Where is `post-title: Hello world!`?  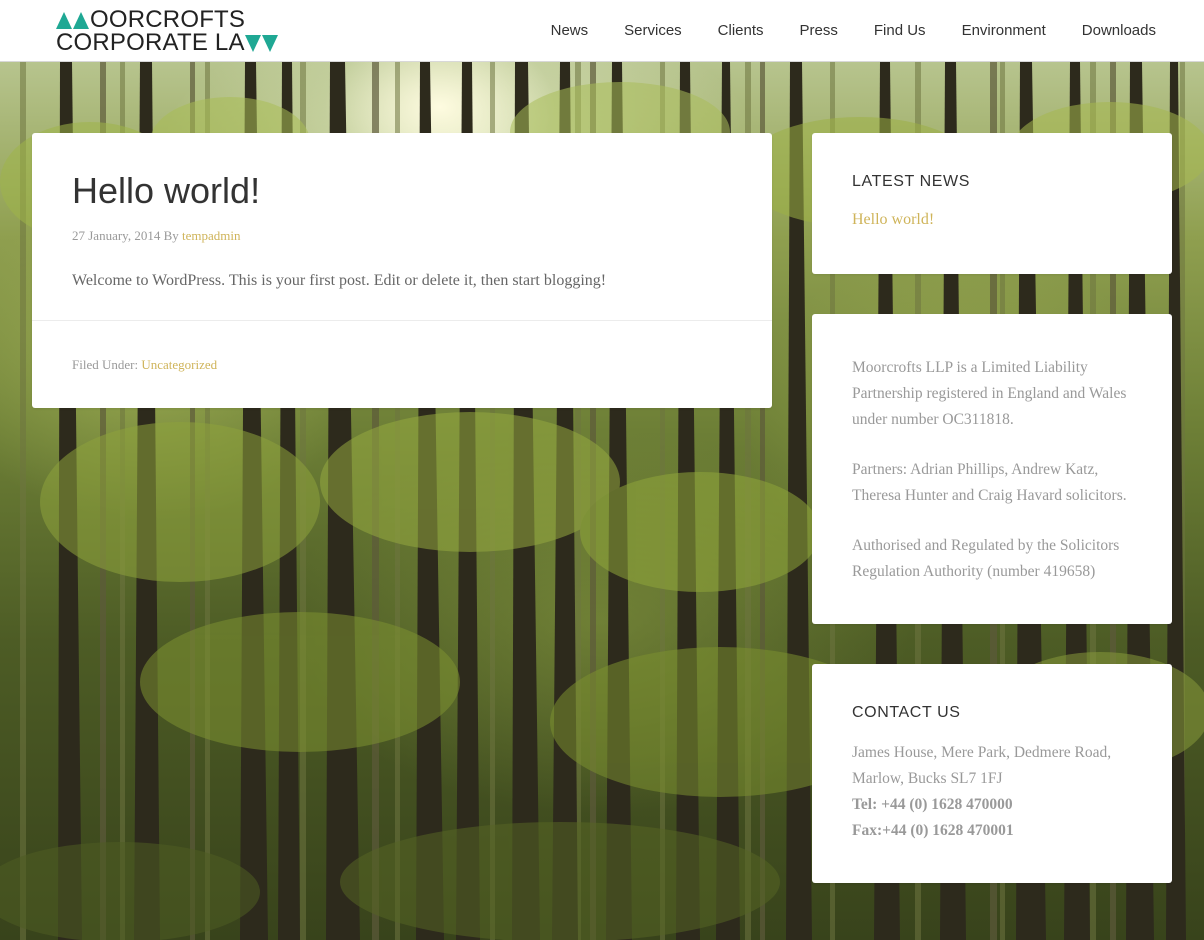
post-title: Hello world! is located at coordinates (166, 191).